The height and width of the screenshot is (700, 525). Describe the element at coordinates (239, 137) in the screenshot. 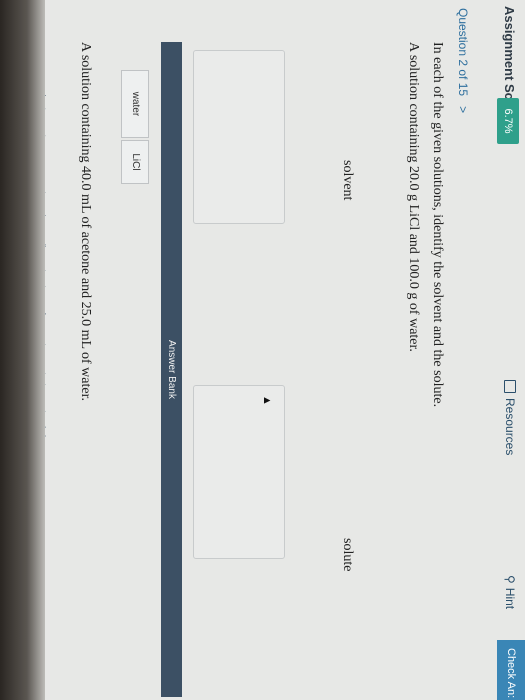

I see `solvent-drop-zone` at that location.